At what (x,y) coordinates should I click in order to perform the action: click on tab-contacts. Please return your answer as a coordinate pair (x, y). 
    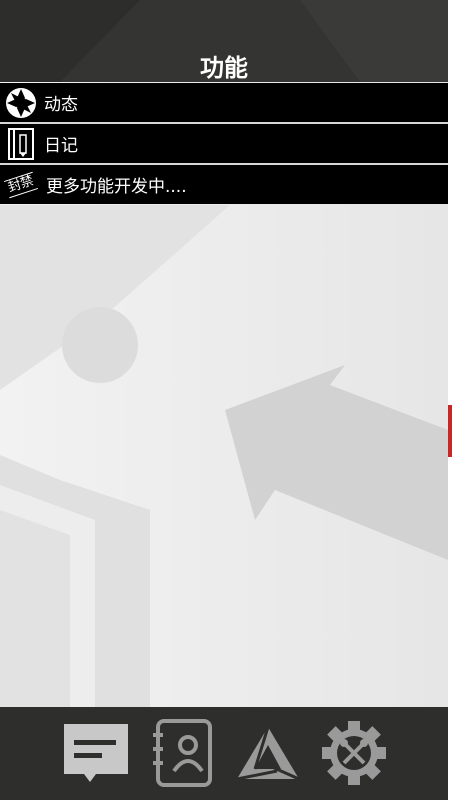
    Looking at the image, I should click on (182, 753).